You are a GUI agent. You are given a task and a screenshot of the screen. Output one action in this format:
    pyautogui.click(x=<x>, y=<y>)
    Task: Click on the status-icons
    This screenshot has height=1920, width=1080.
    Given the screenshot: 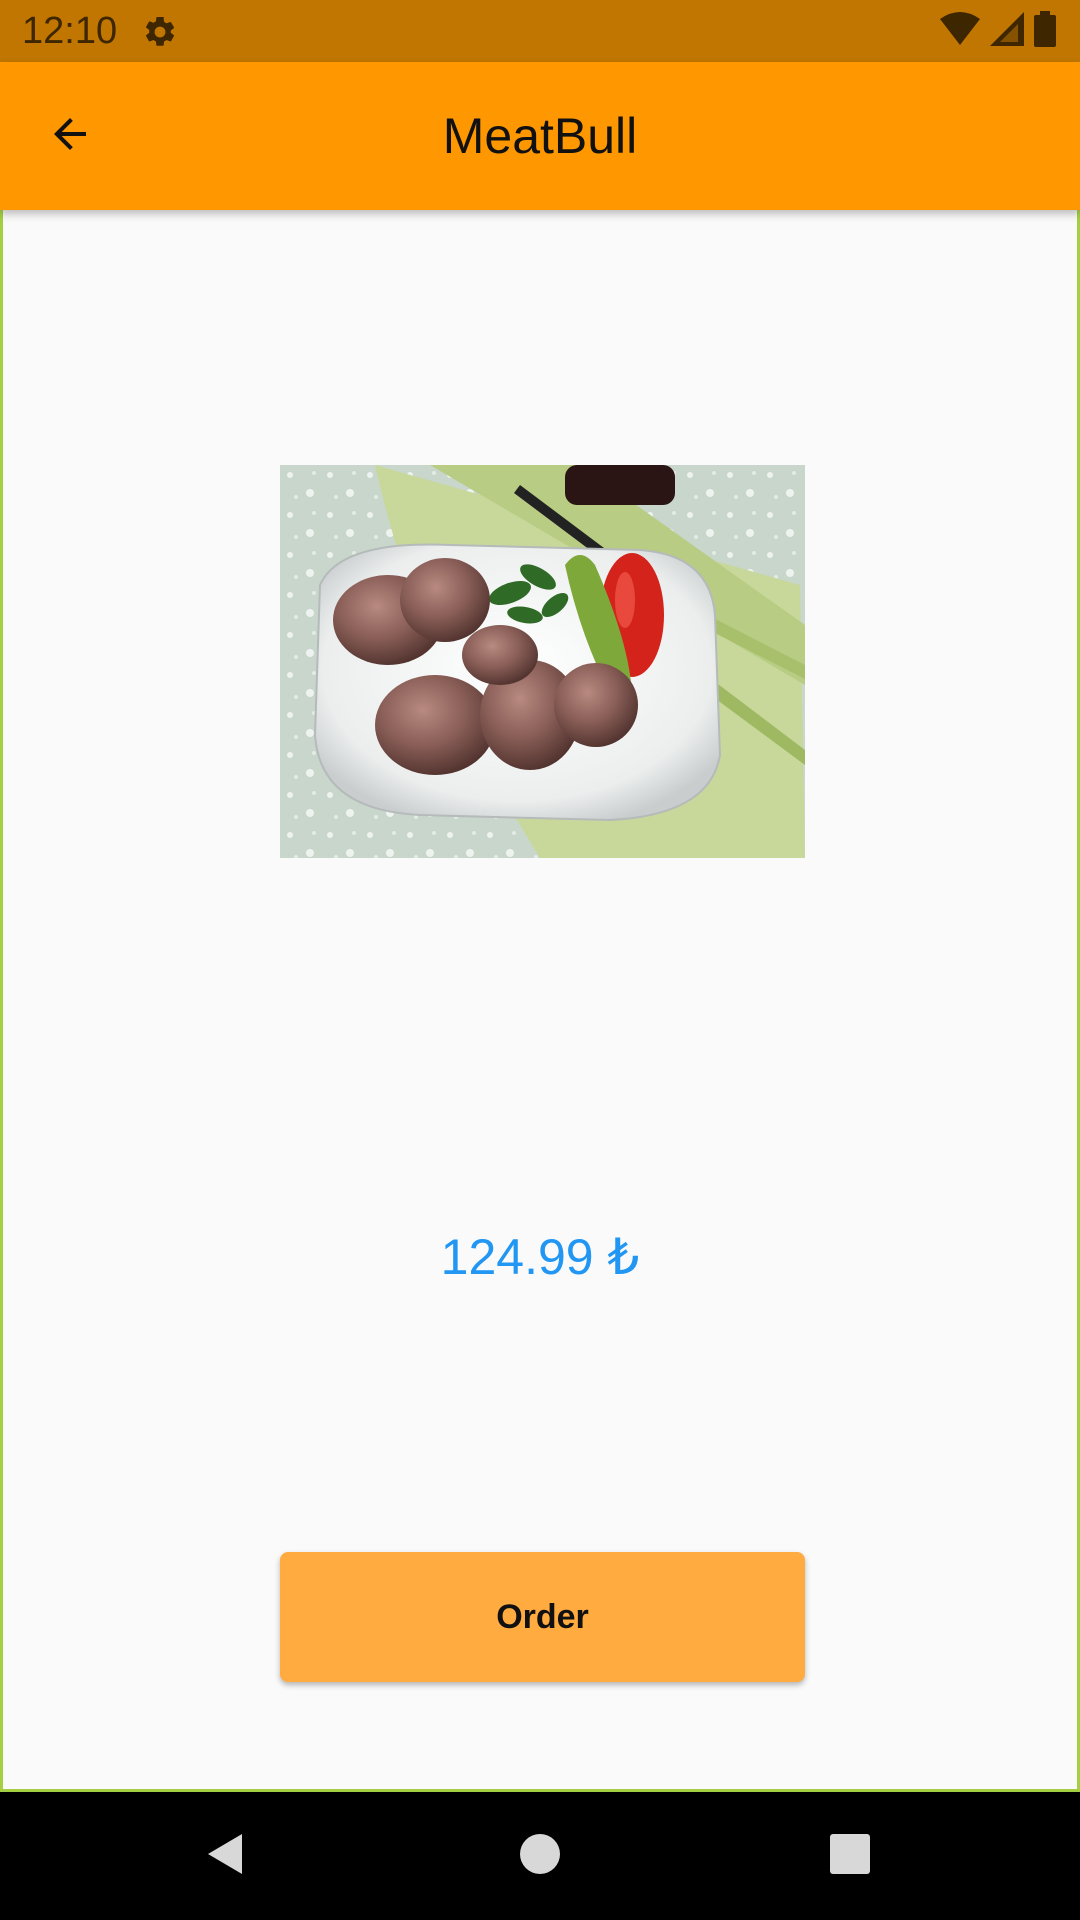 What is the action you would take?
    pyautogui.click(x=998, y=31)
    